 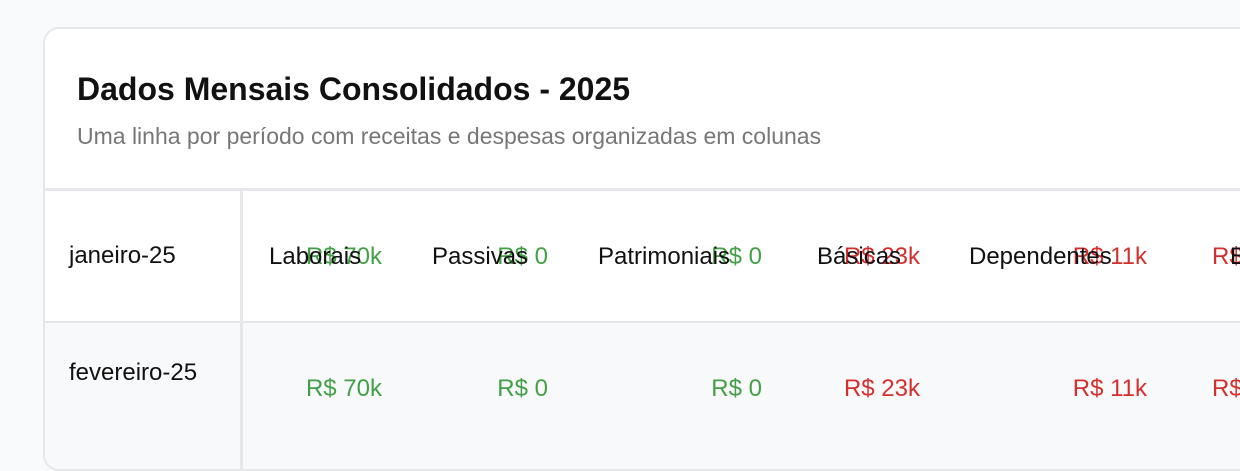 I want to click on period-cell: fevereiro-25, so click(x=133, y=372).